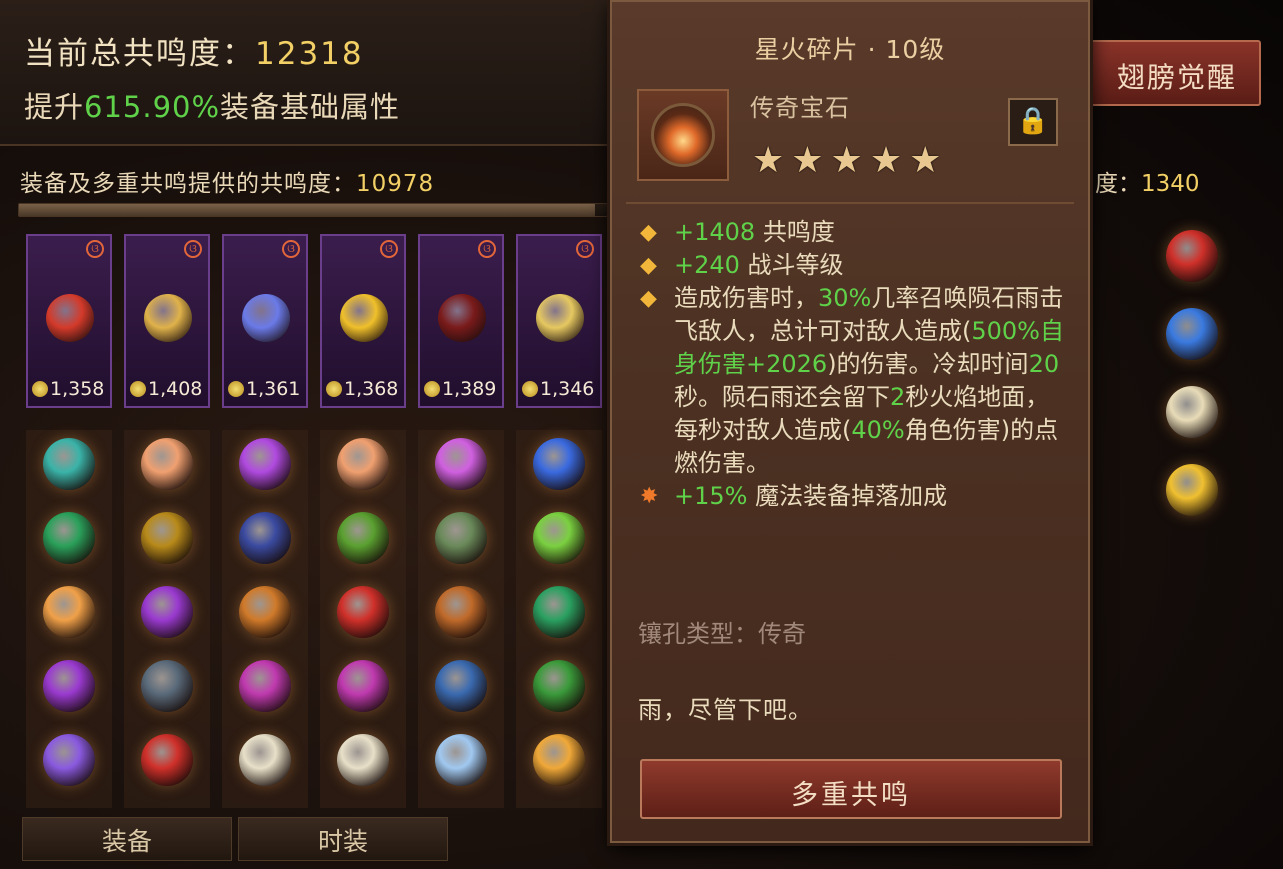  I want to click on resonance-progress-fill, so click(307, 210).